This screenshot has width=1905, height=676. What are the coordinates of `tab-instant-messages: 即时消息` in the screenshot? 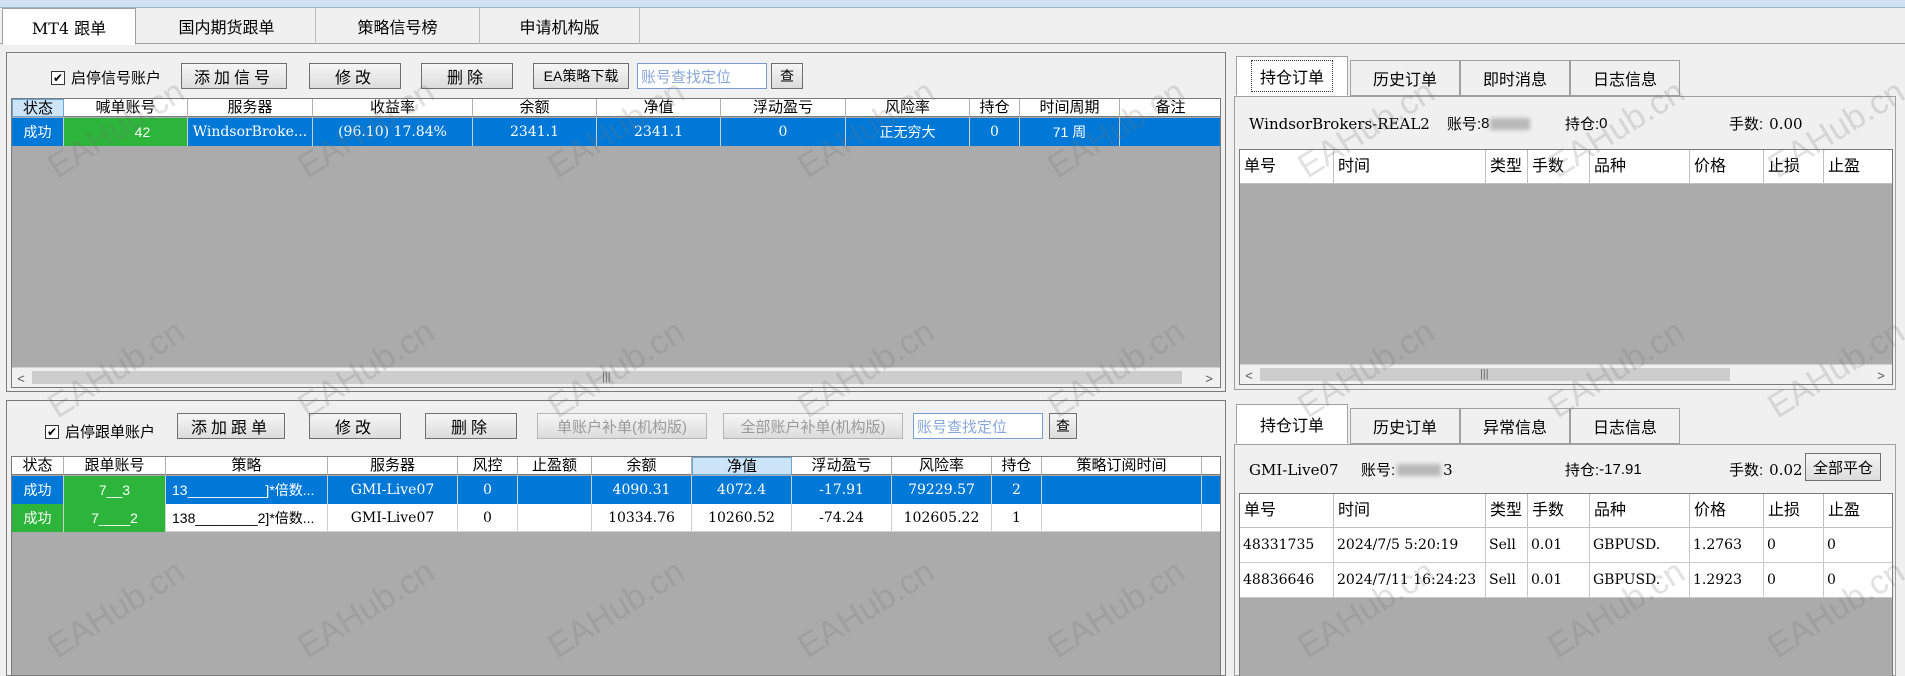 It's located at (1515, 78).